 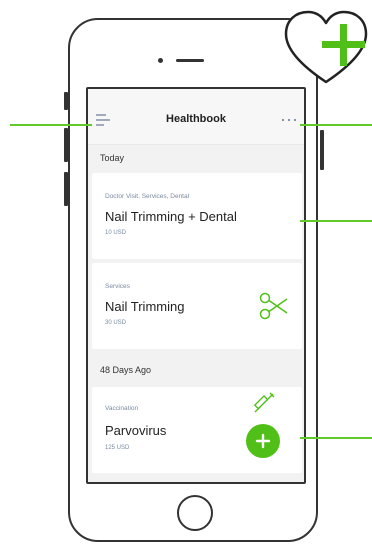 I want to click on section-header-today: Today, so click(x=112, y=158).